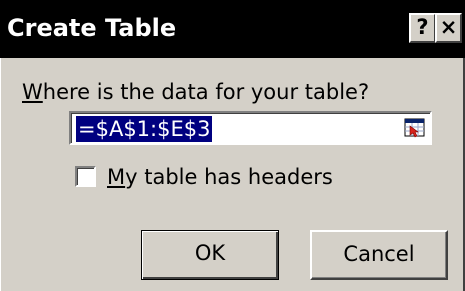 Image resolution: width=465 pixels, height=291 pixels. I want to click on cancel-button: Cancel, so click(379, 255).